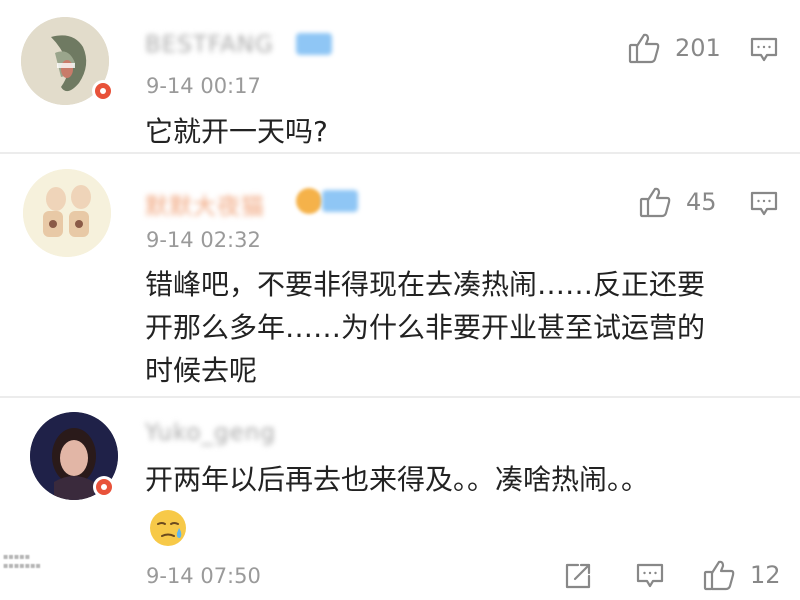 The width and height of the screenshot is (800, 600). I want to click on share-icon, so click(578, 576).